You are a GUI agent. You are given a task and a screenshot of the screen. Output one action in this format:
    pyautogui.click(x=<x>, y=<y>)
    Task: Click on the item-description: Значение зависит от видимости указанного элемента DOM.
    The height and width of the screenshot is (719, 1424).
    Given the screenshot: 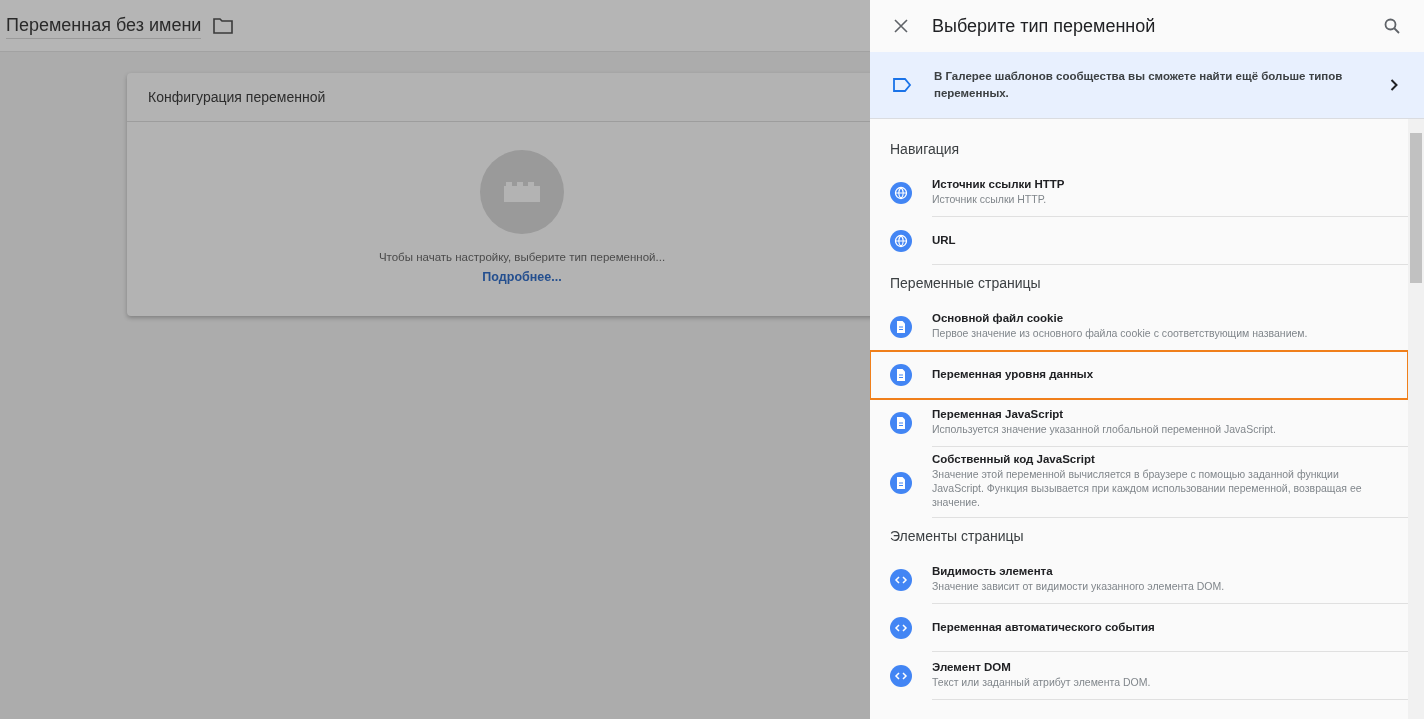 What is the action you would take?
    pyautogui.click(x=1079, y=585)
    